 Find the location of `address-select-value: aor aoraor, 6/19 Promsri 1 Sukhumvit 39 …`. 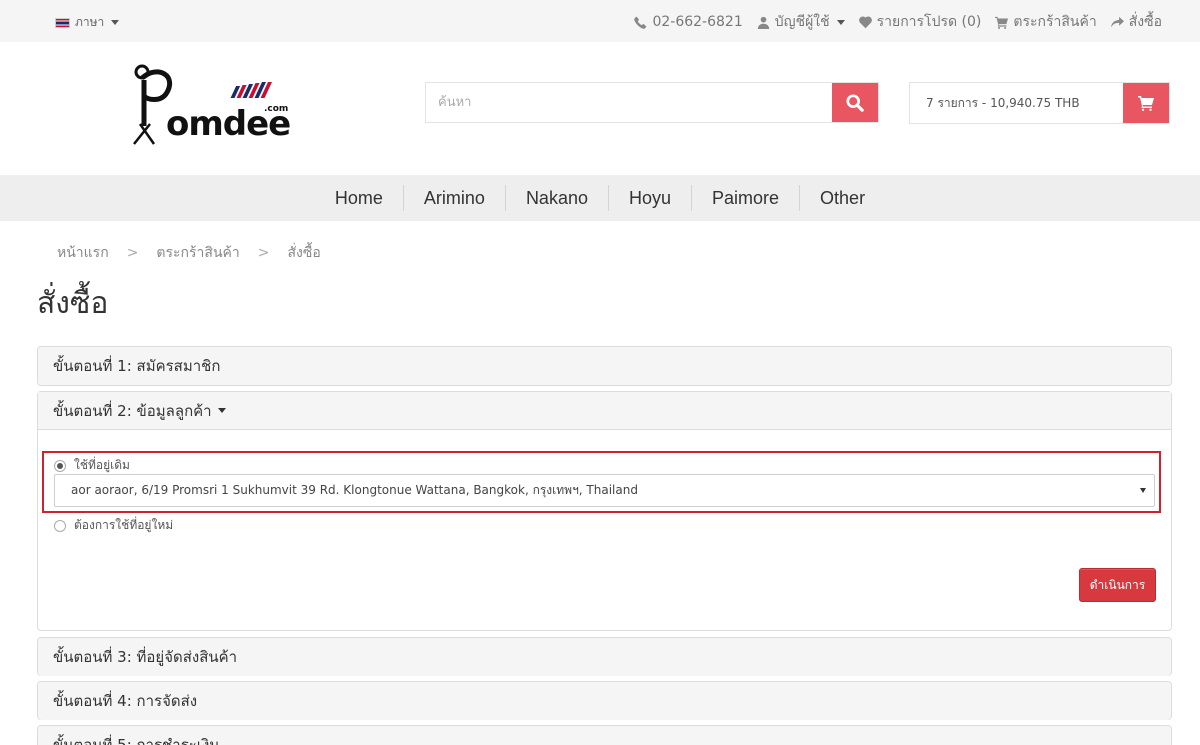

address-select-value: aor aoraor, 6/19 Promsri 1 Sukhumvit 39 … is located at coordinates (354, 490).